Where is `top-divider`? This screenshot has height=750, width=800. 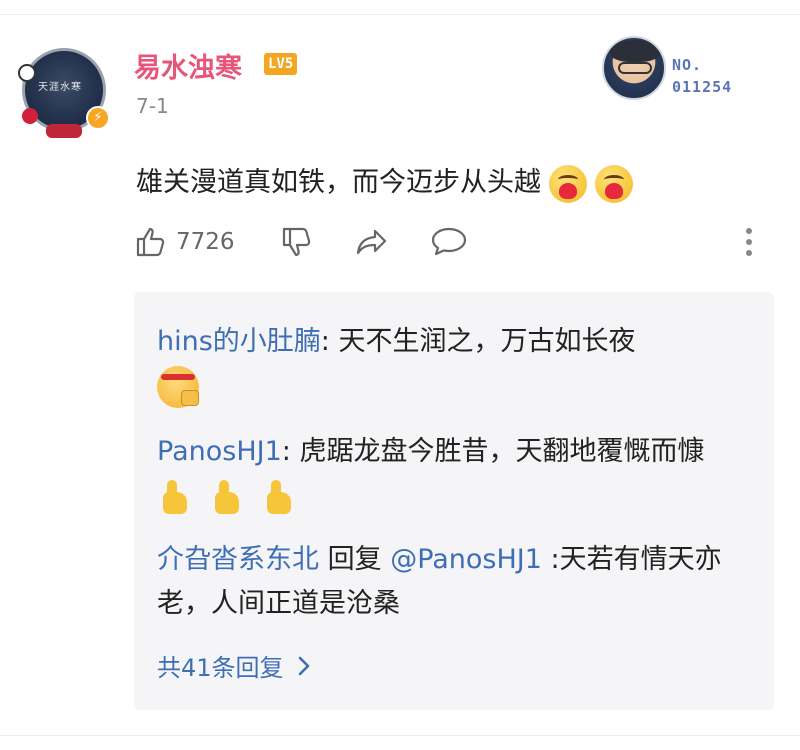
top-divider is located at coordinates (400, 14).